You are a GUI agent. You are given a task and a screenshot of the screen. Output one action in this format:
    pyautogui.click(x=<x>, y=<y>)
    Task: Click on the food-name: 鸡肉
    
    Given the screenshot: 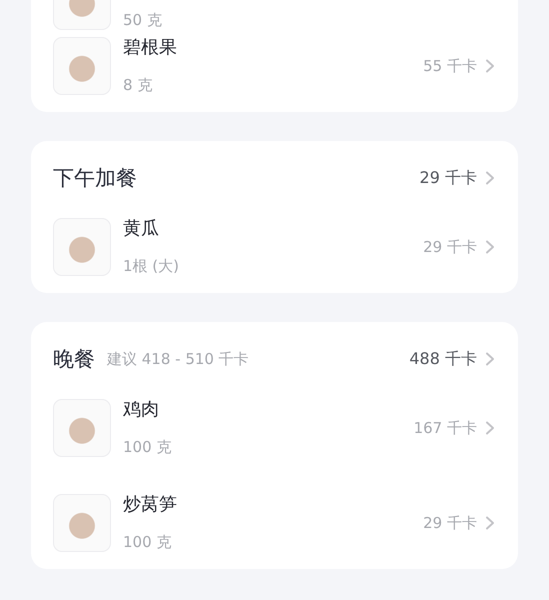 What is the action you would take?
    pyautogui.click(x=141, y=410)
    